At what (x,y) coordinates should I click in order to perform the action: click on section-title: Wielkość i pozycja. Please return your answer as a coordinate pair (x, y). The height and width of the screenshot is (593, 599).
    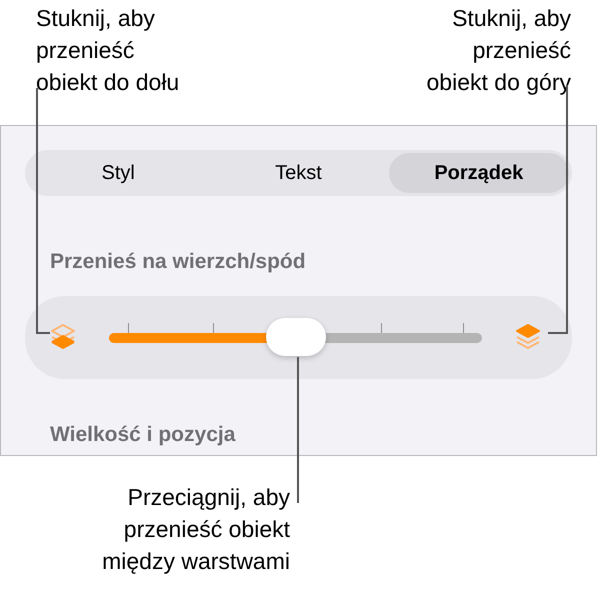
    Looking at the image, I should click on (142, 435).